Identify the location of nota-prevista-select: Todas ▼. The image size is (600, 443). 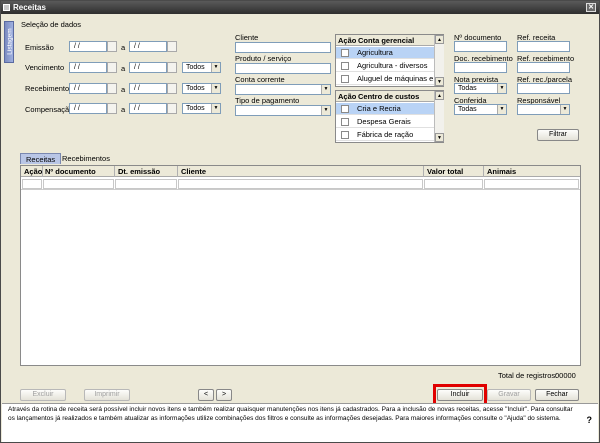
(480, 88).